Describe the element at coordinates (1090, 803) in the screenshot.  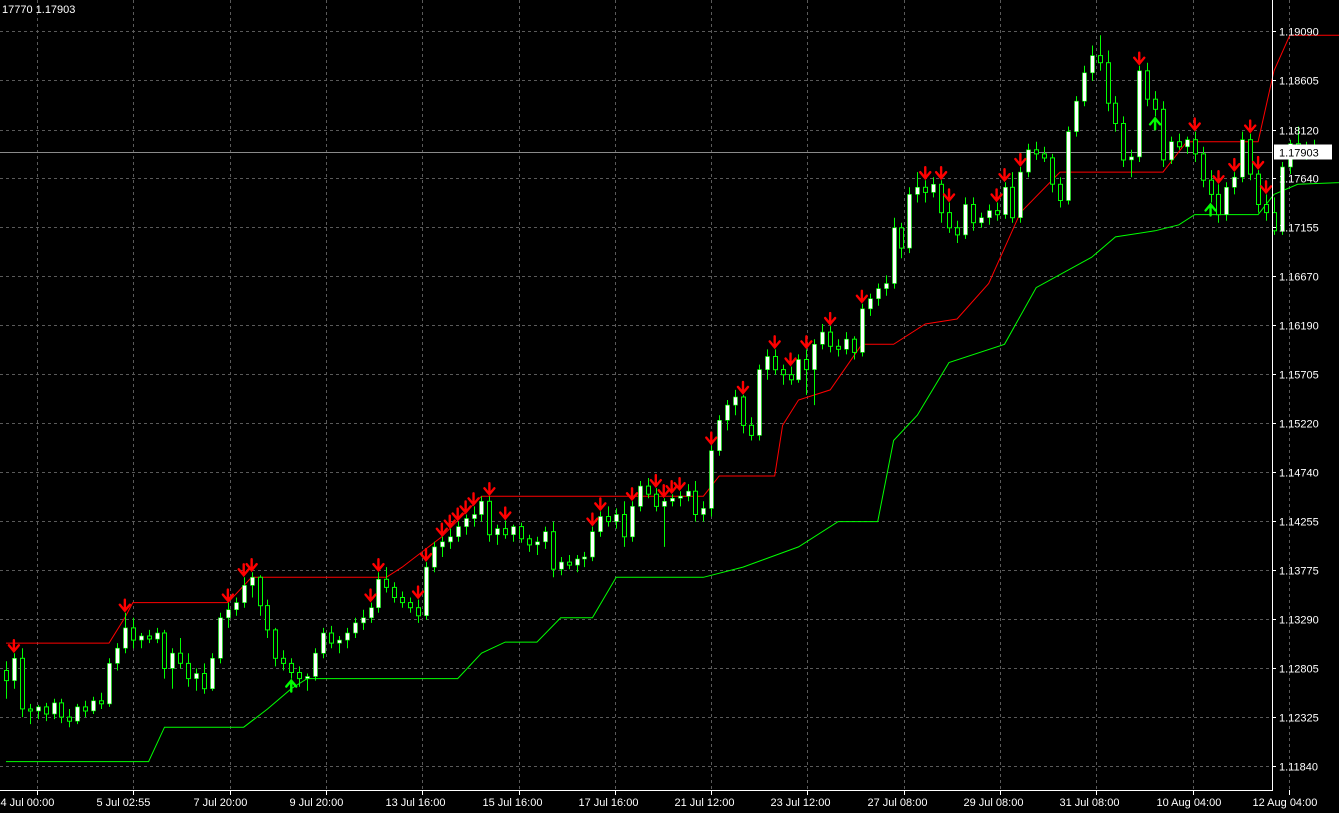
I see `x-tick-label: 31 Jul 08:00` at that location.